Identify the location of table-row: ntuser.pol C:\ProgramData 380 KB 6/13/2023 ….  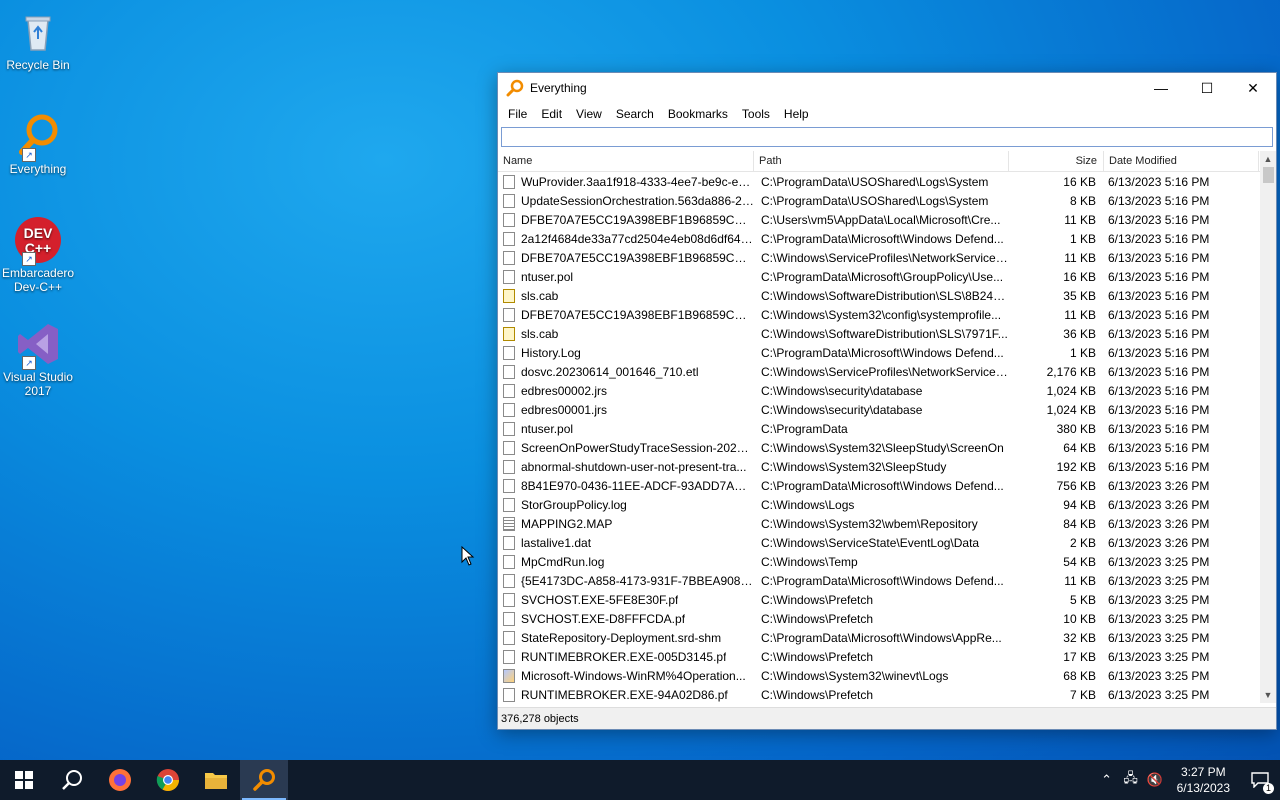
(879, 428).